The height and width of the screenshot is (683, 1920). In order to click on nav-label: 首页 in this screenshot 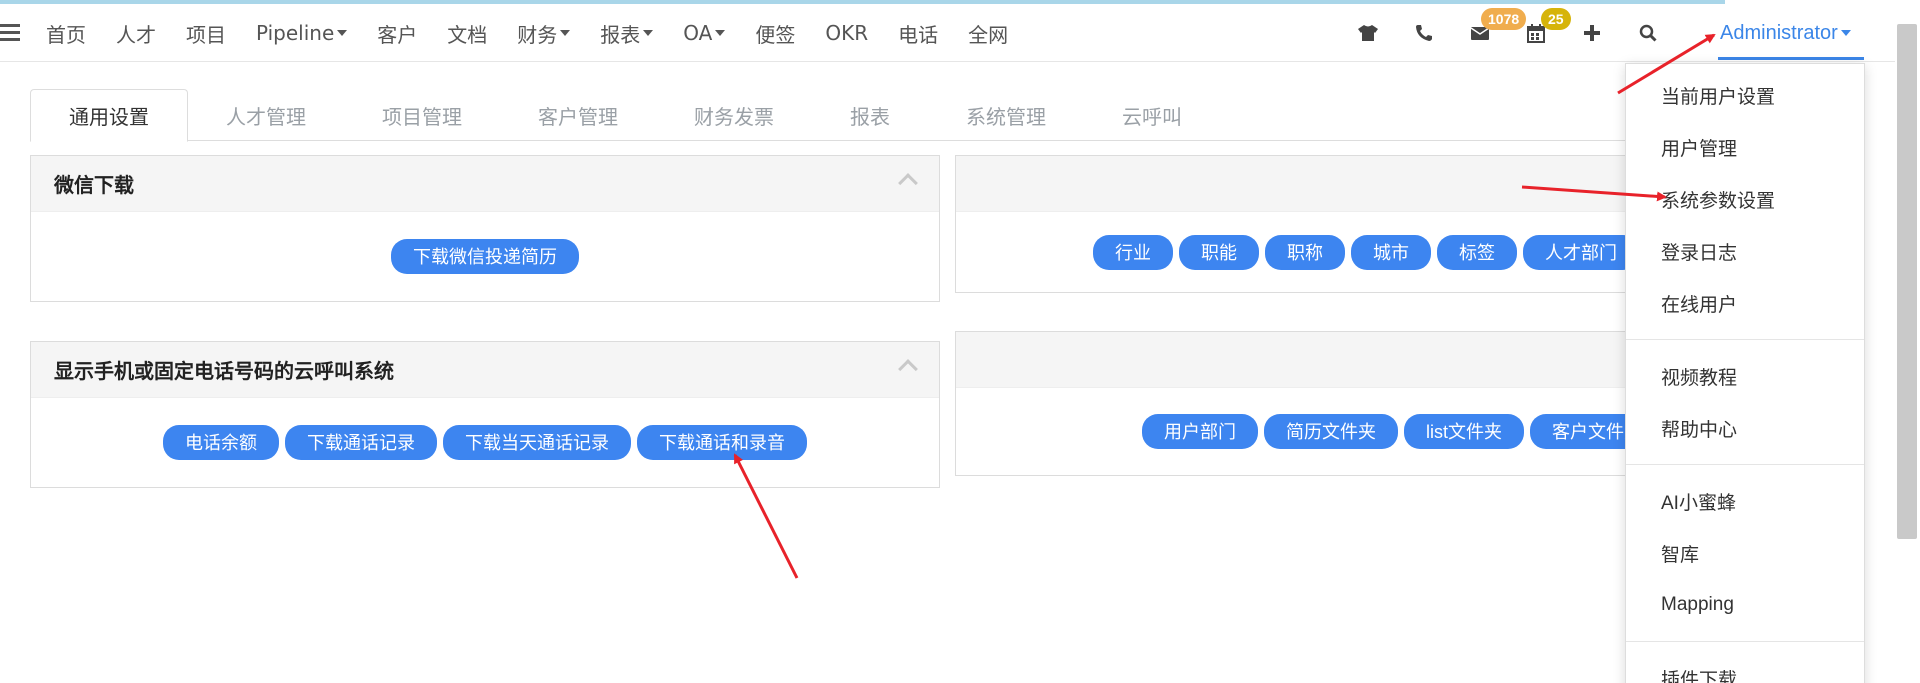, I will do `click(66, 34)`.